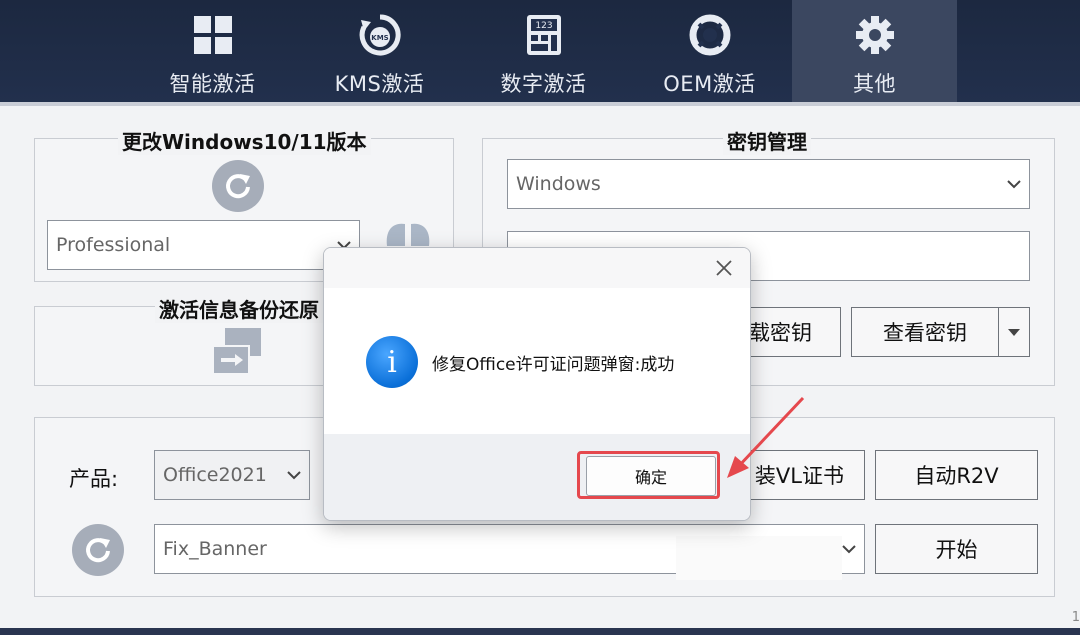 Image resolution: width=1080 pixels, height=635 pixels. Describe the element at coordinates (537, 268) in the screenshot. I see `dialog-titlebar` at that location.